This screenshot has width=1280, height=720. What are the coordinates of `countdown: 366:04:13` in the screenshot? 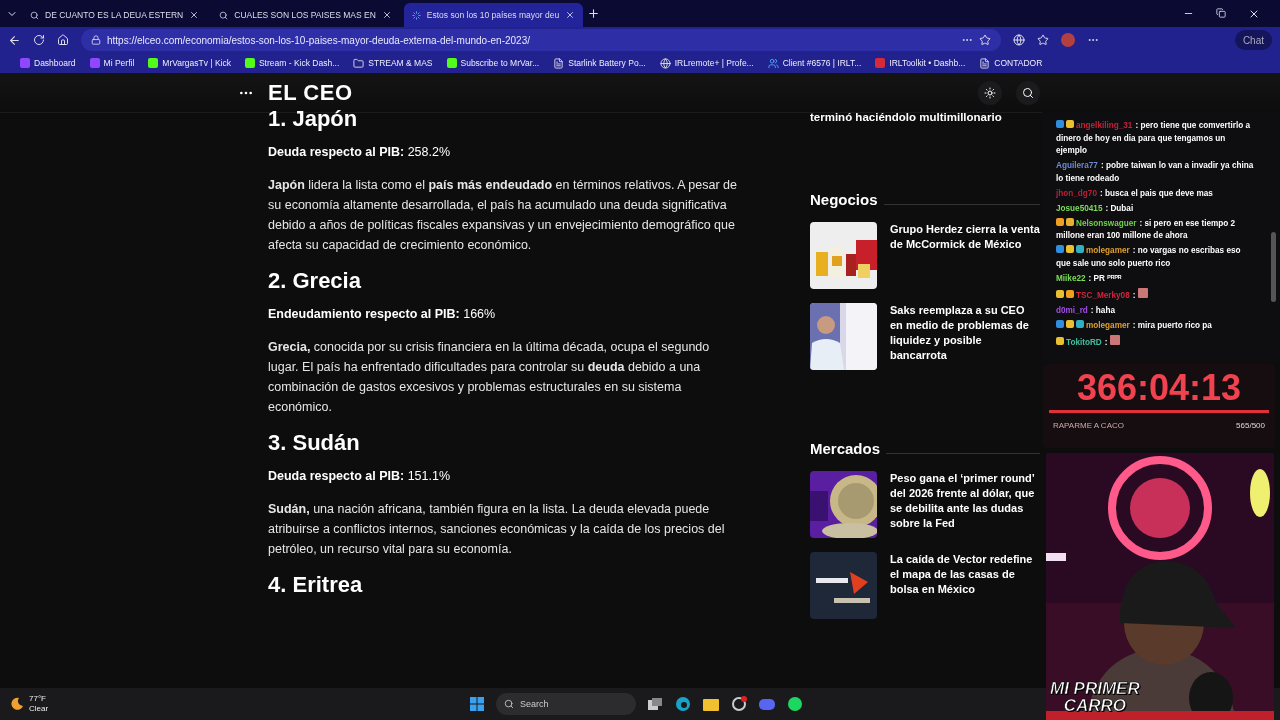 It's located at (1159, 388).